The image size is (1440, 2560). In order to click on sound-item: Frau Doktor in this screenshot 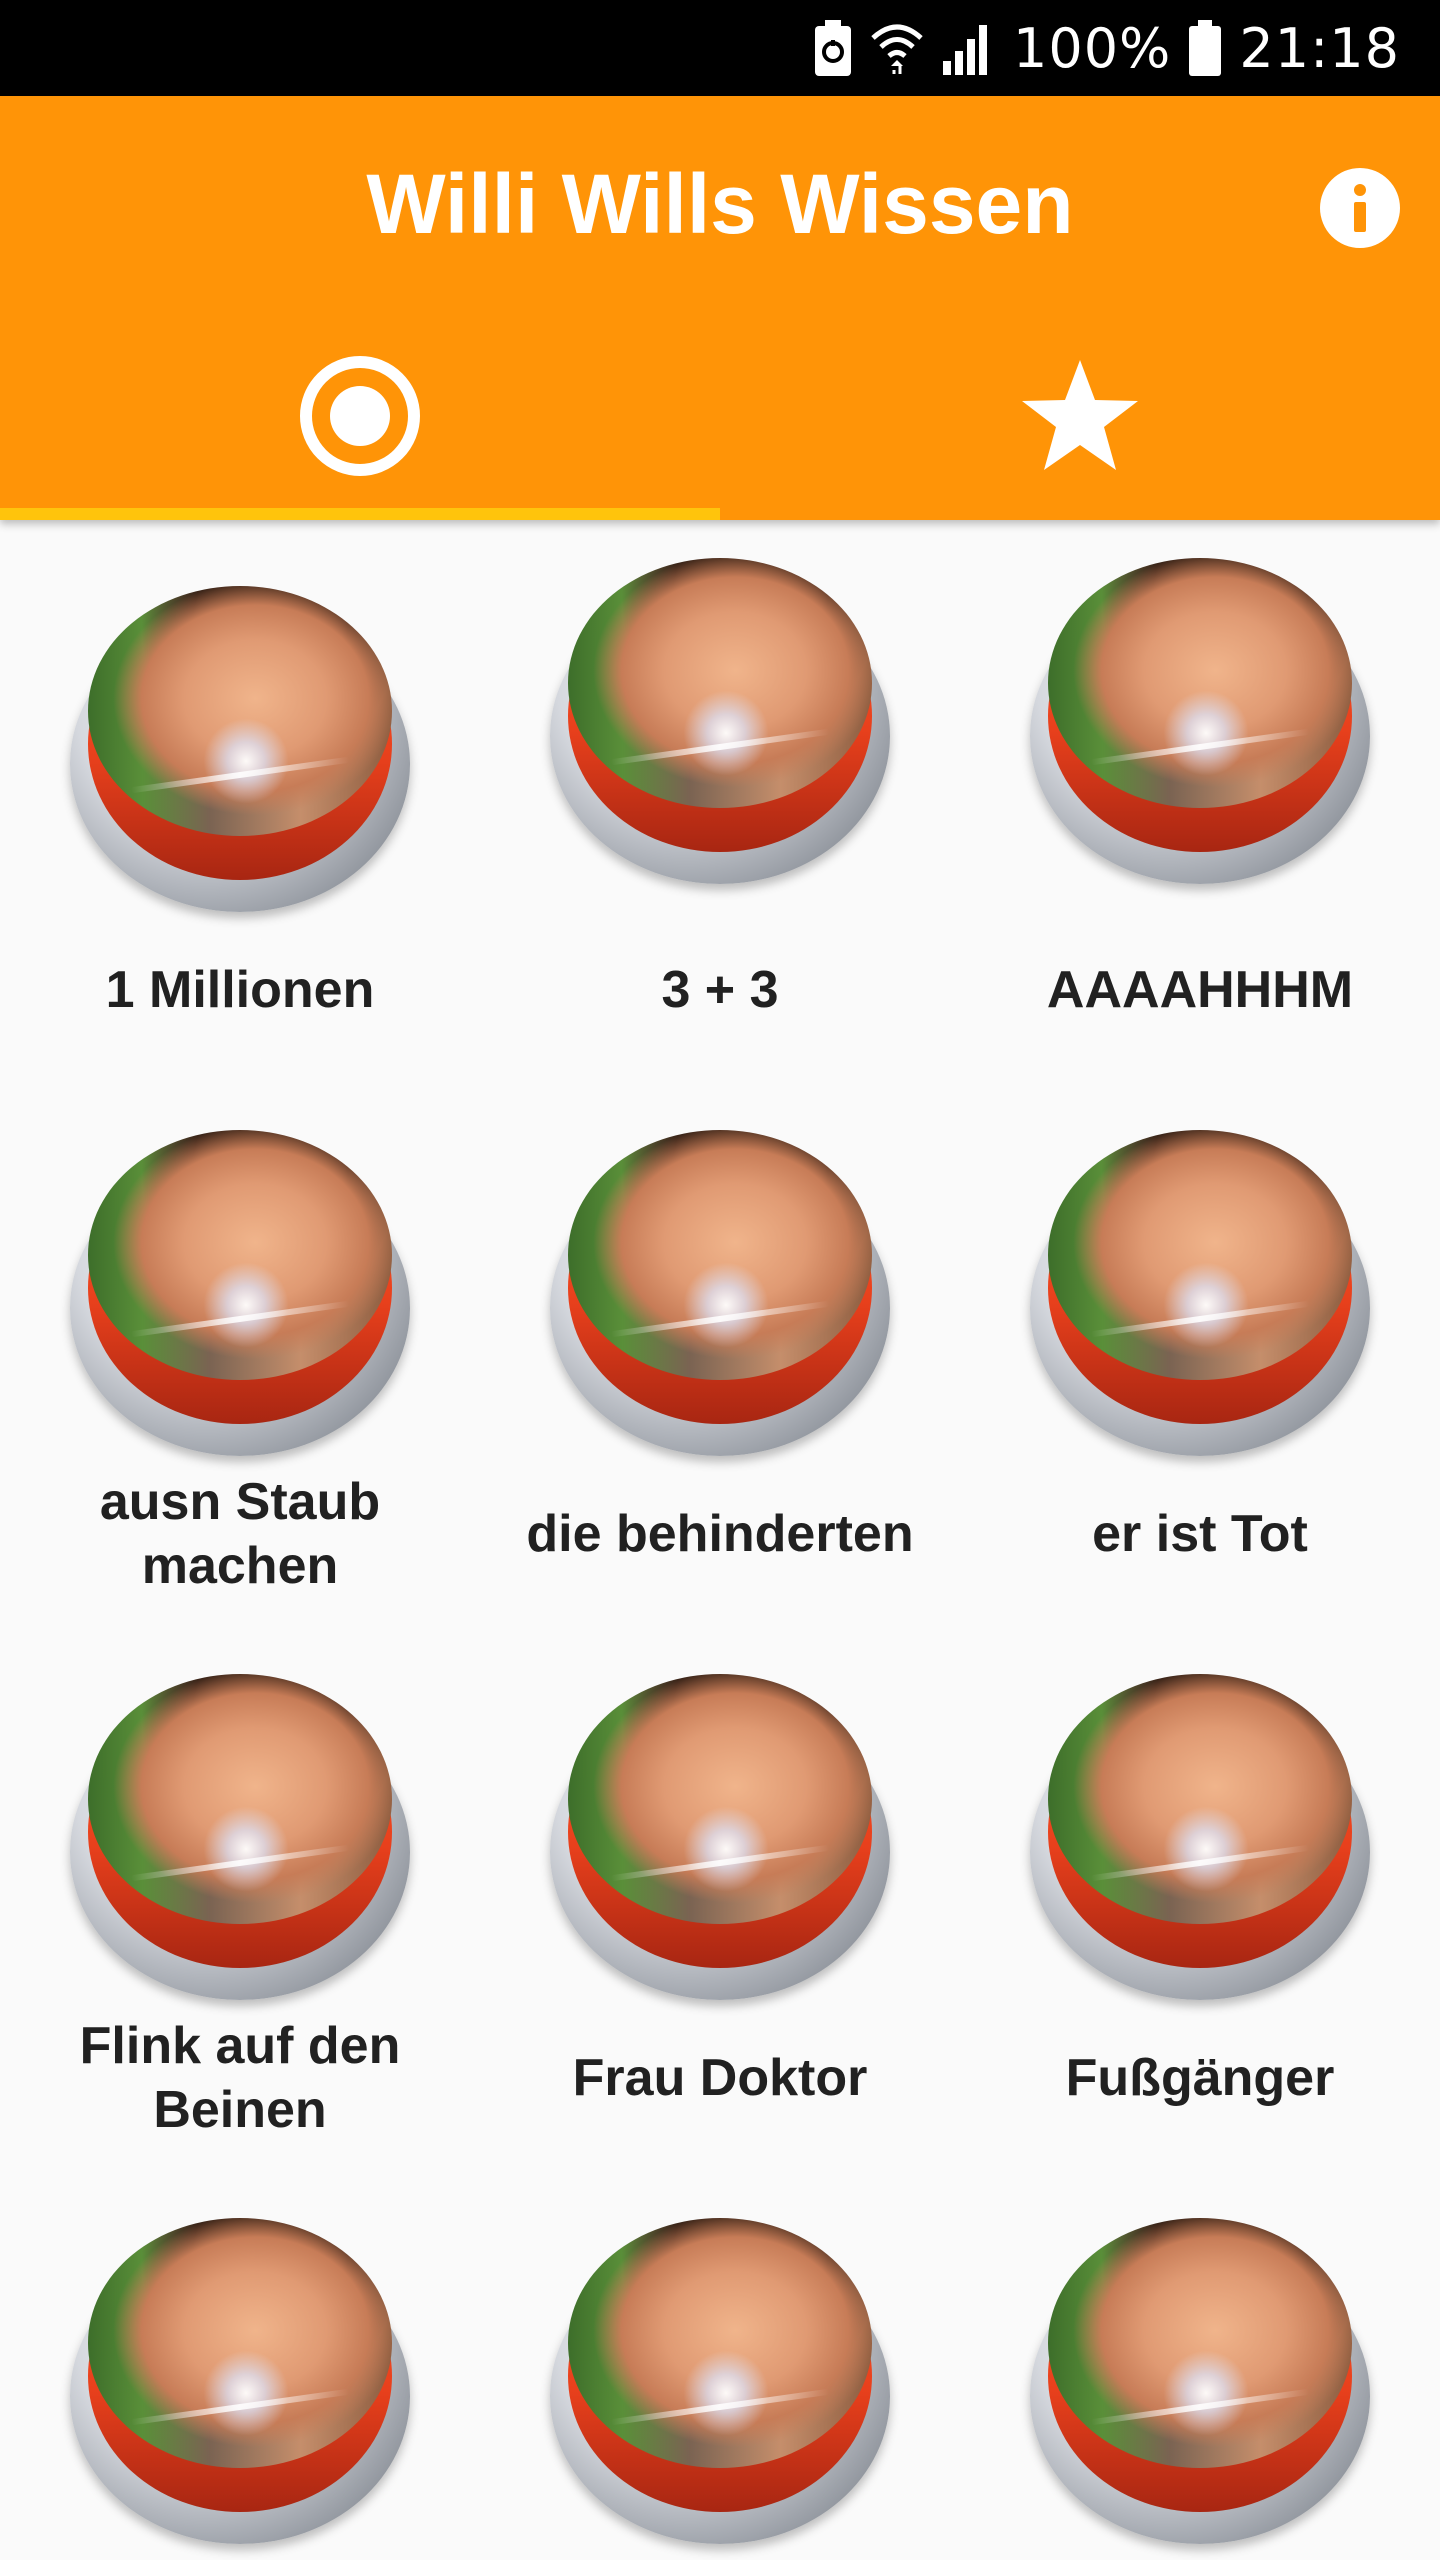, I will do `click(720, 1880)`.